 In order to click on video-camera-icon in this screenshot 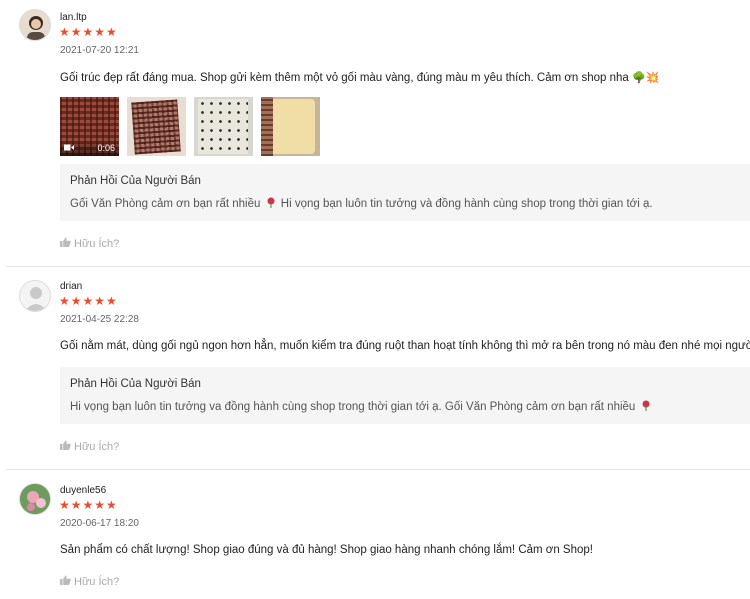, I will do `click(69, 148)`.